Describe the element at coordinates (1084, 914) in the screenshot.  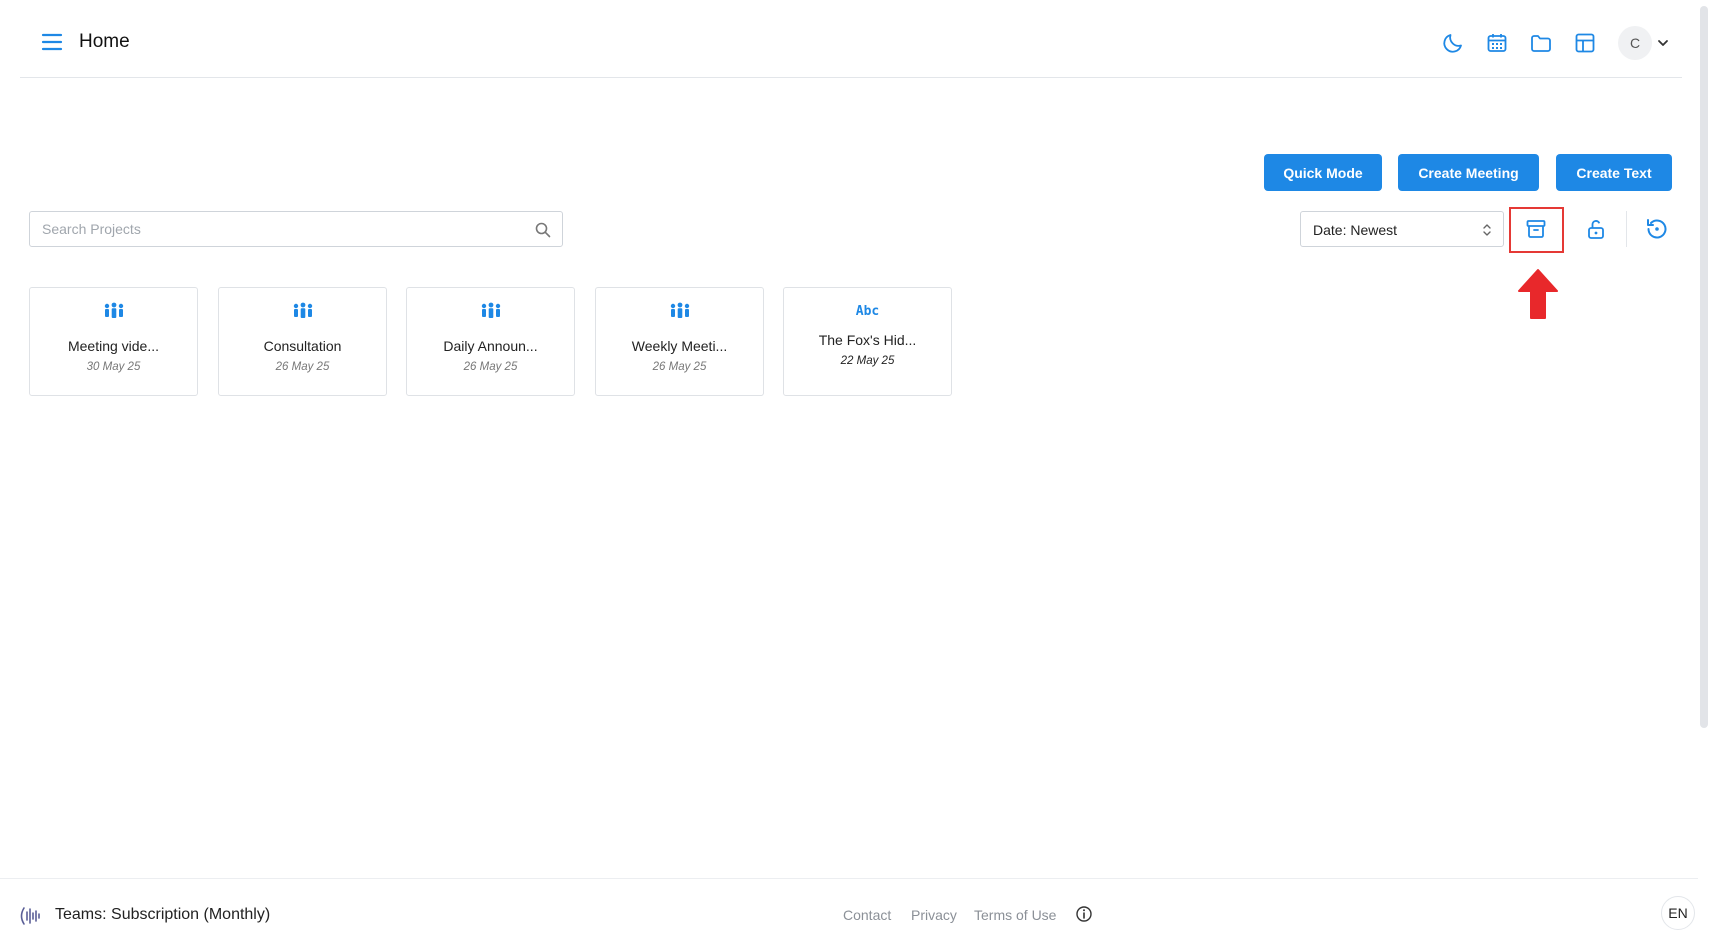
I see `info-icon` at that location.